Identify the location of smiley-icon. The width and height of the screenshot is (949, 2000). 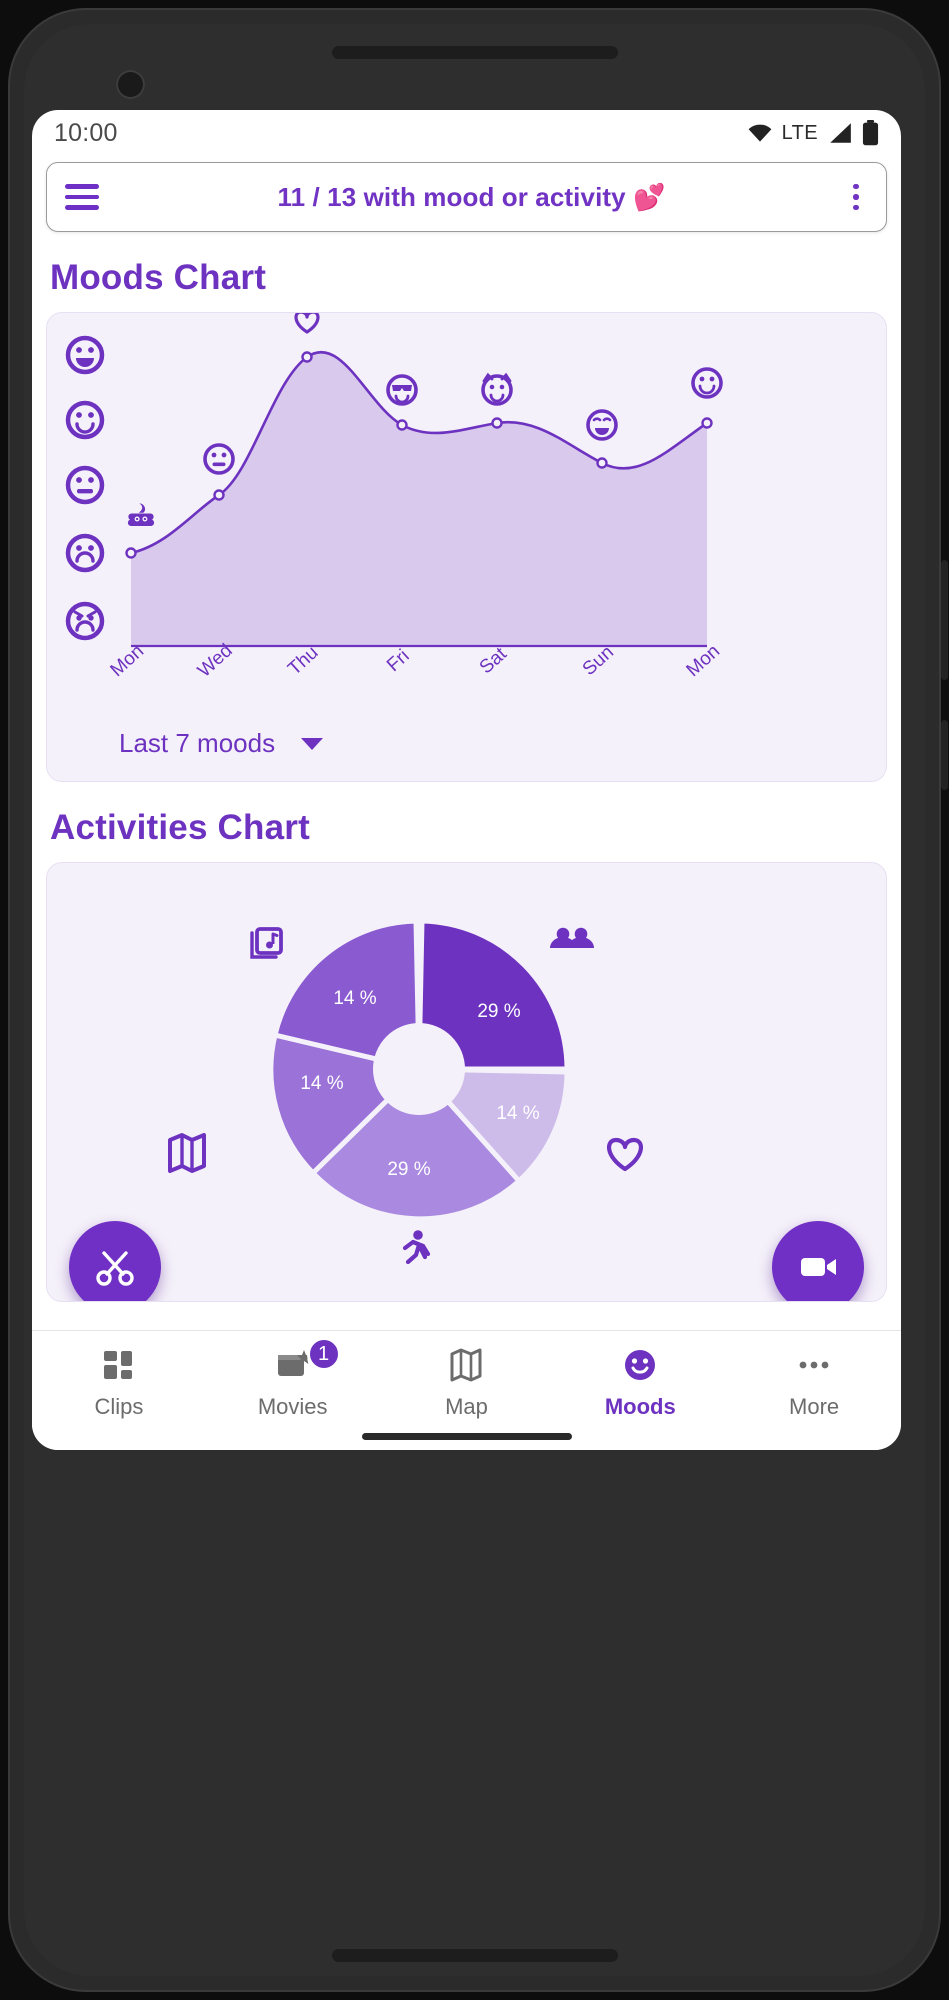
(640, 1365).